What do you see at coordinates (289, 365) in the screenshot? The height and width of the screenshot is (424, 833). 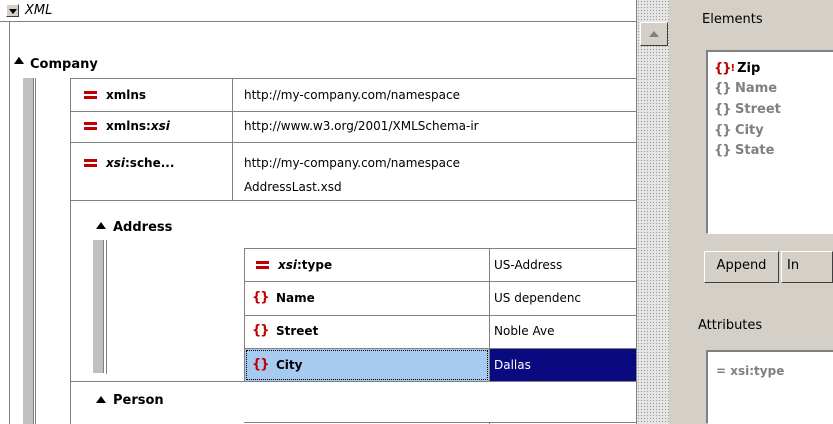 I see `element-name-city: City` at bounding box center [289, 365].